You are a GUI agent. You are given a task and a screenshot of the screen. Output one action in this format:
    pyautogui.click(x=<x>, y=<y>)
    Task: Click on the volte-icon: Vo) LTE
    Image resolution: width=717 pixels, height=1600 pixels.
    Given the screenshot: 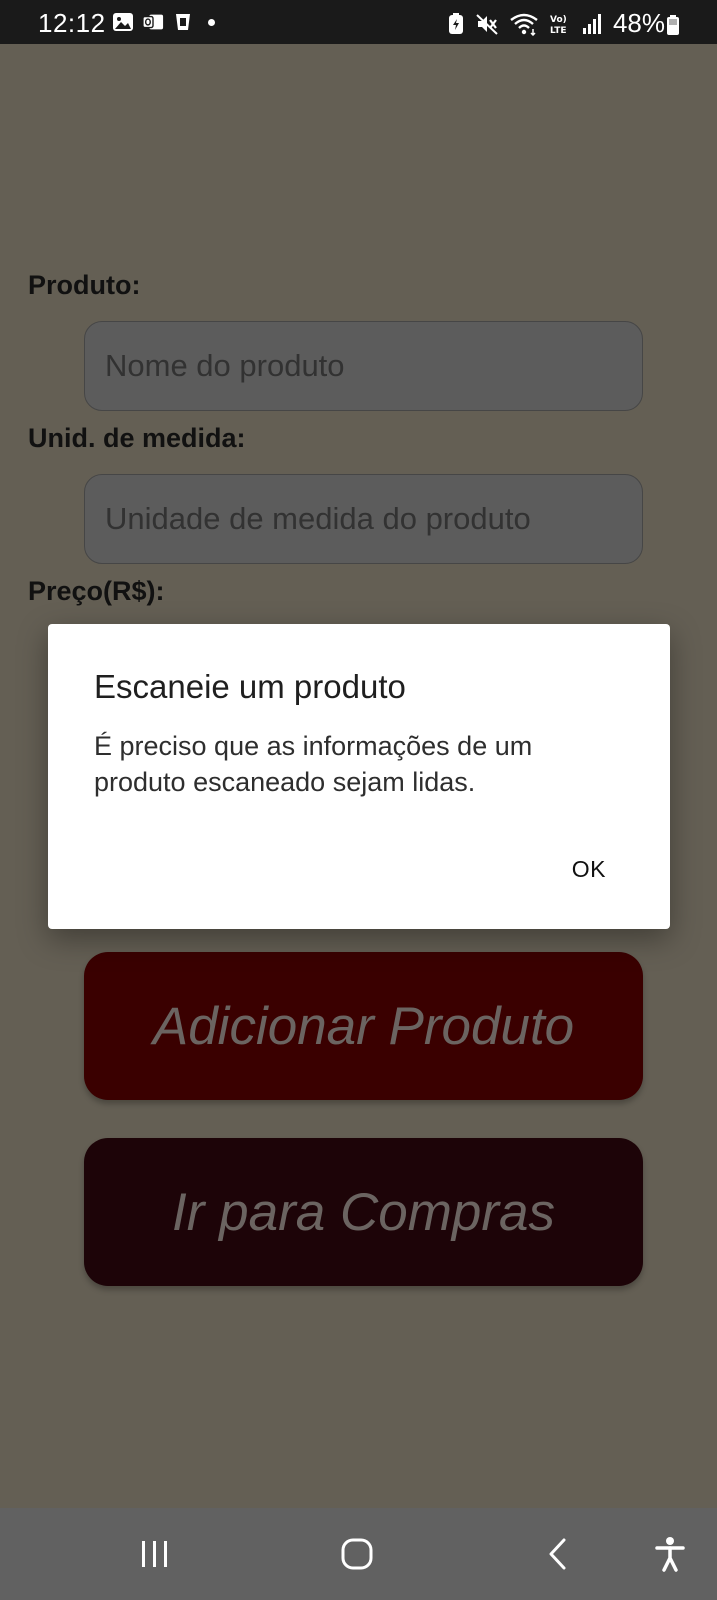 What is the action you would take?
    pyautogui.click(x=560, y=24)
    